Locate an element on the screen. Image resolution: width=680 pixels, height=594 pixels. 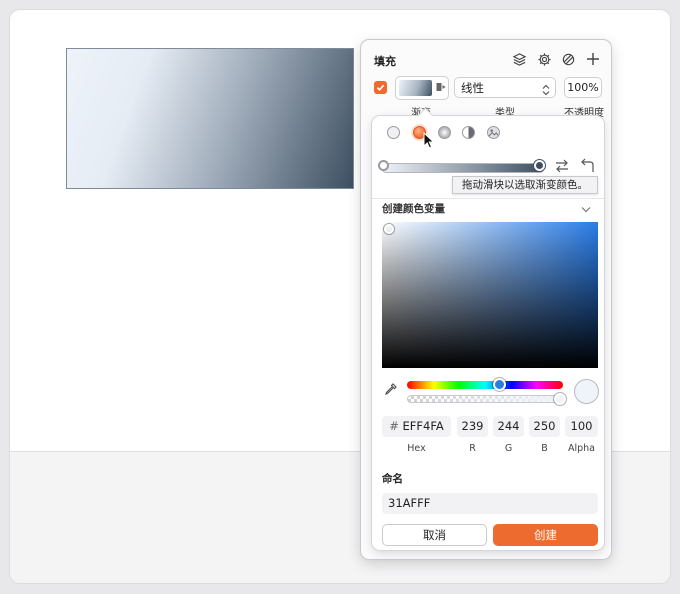
alpha-slider is located at coordinates (485, 399).